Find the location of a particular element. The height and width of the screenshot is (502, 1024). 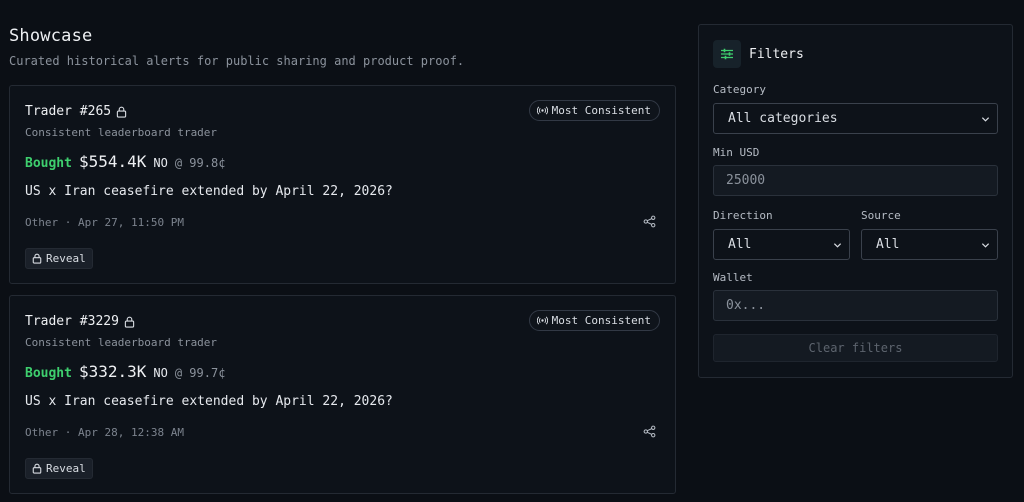

direction-label: Direction is located at coordinates (743, 215).